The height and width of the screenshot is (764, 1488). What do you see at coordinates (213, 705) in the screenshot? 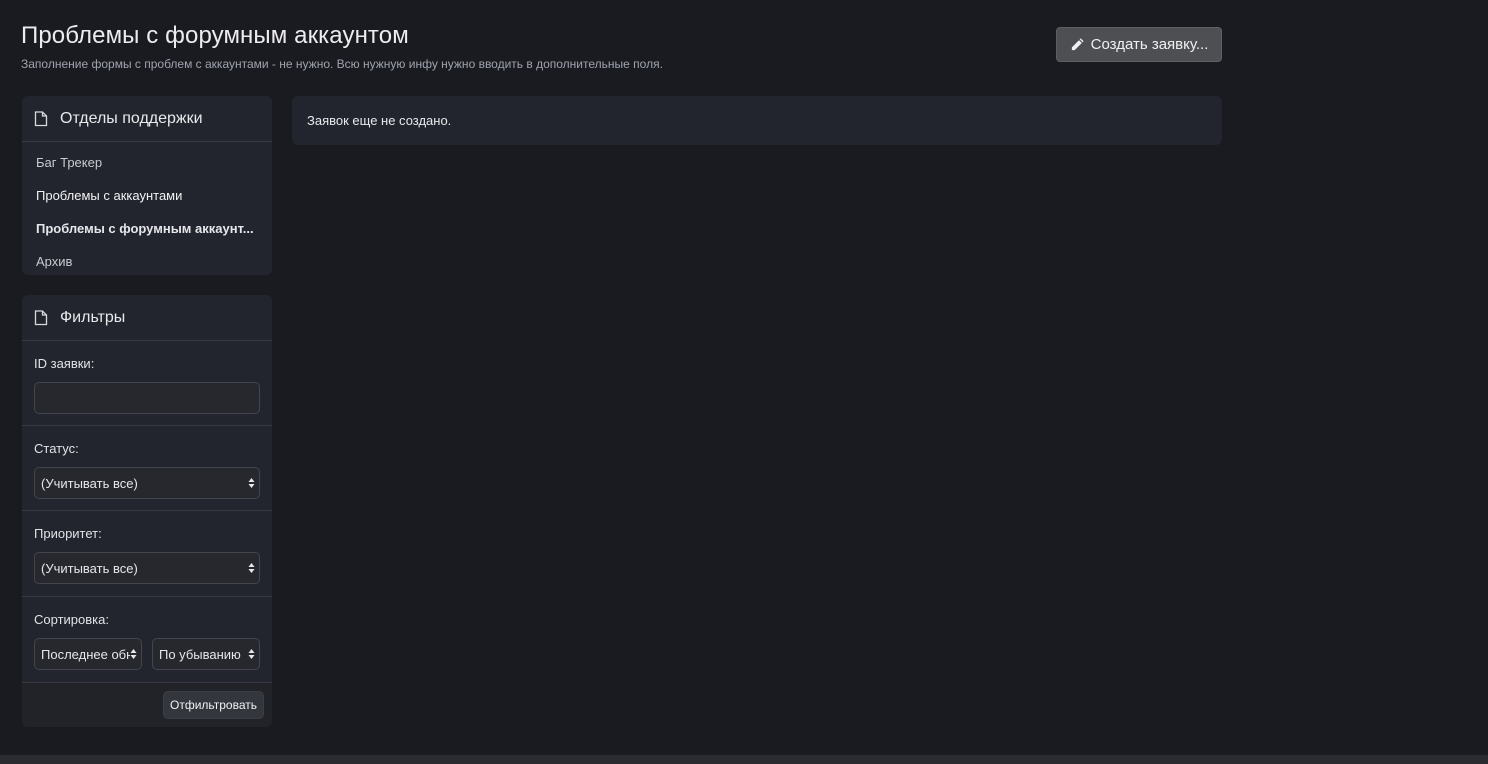
I see `filter-submit-button: Отфильтровать` at bounding box center [213, 705].